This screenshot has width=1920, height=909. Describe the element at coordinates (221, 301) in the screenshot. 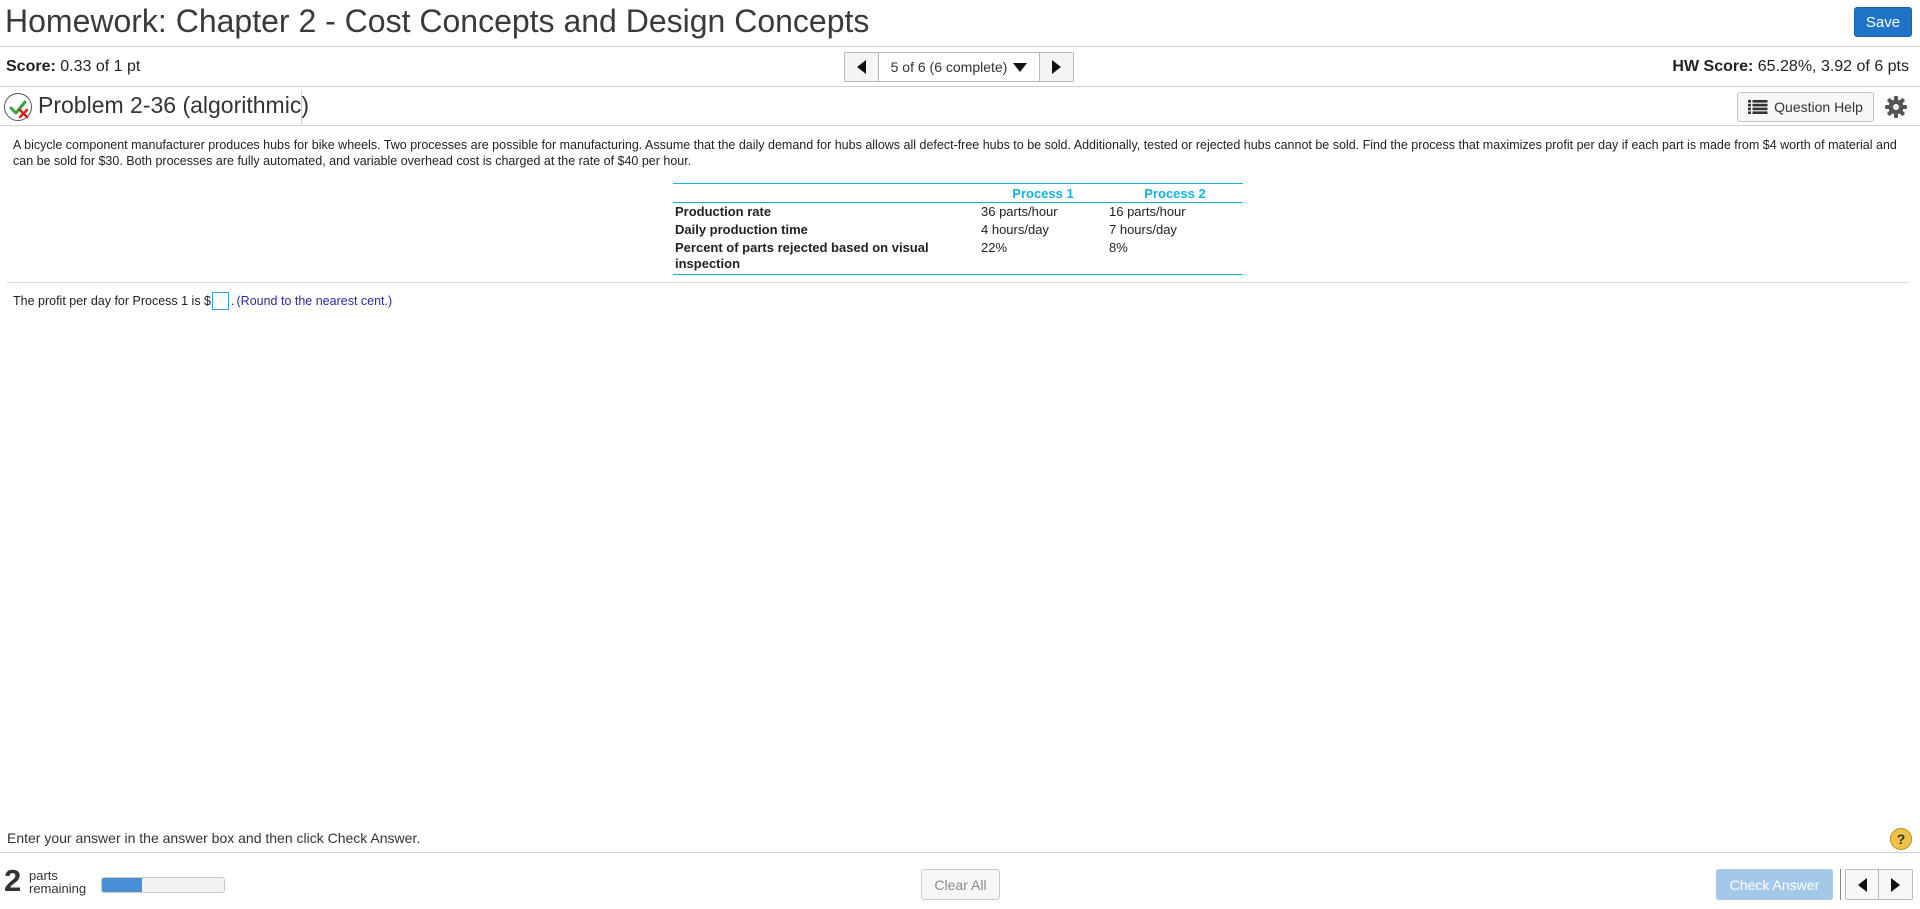

I see `answer-input` at that location.